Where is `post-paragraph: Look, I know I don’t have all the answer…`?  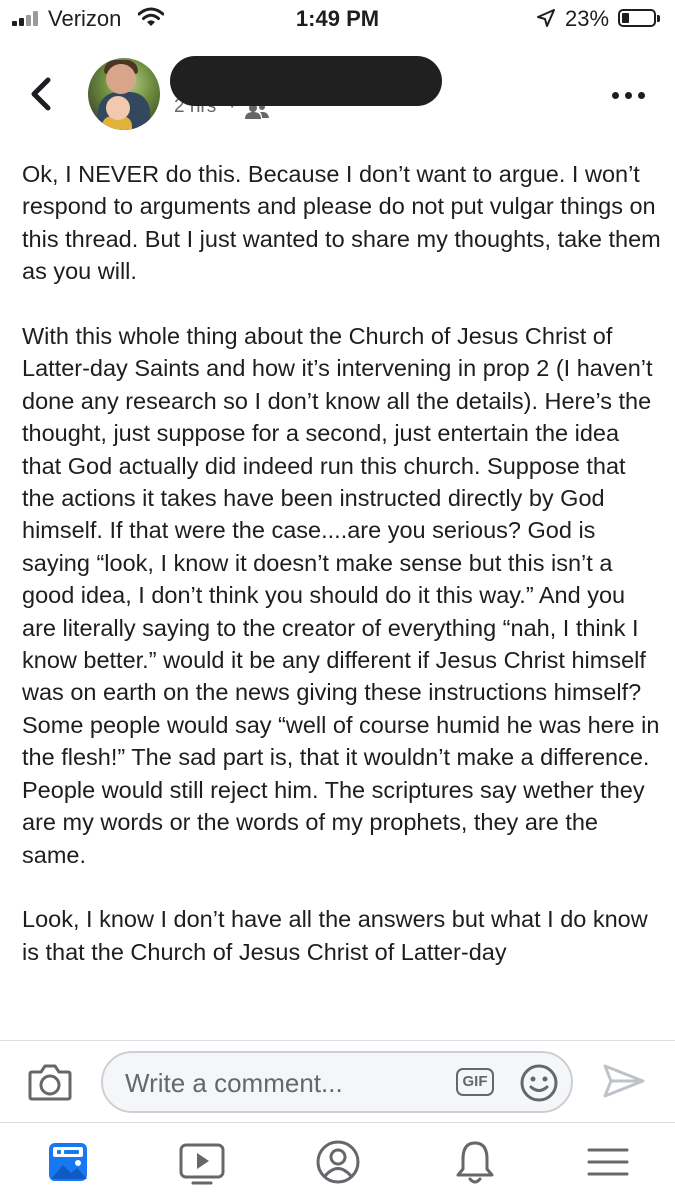
post-paragraph: Look, I know I don’t have all the answer… is located at coordinates (335, 935).